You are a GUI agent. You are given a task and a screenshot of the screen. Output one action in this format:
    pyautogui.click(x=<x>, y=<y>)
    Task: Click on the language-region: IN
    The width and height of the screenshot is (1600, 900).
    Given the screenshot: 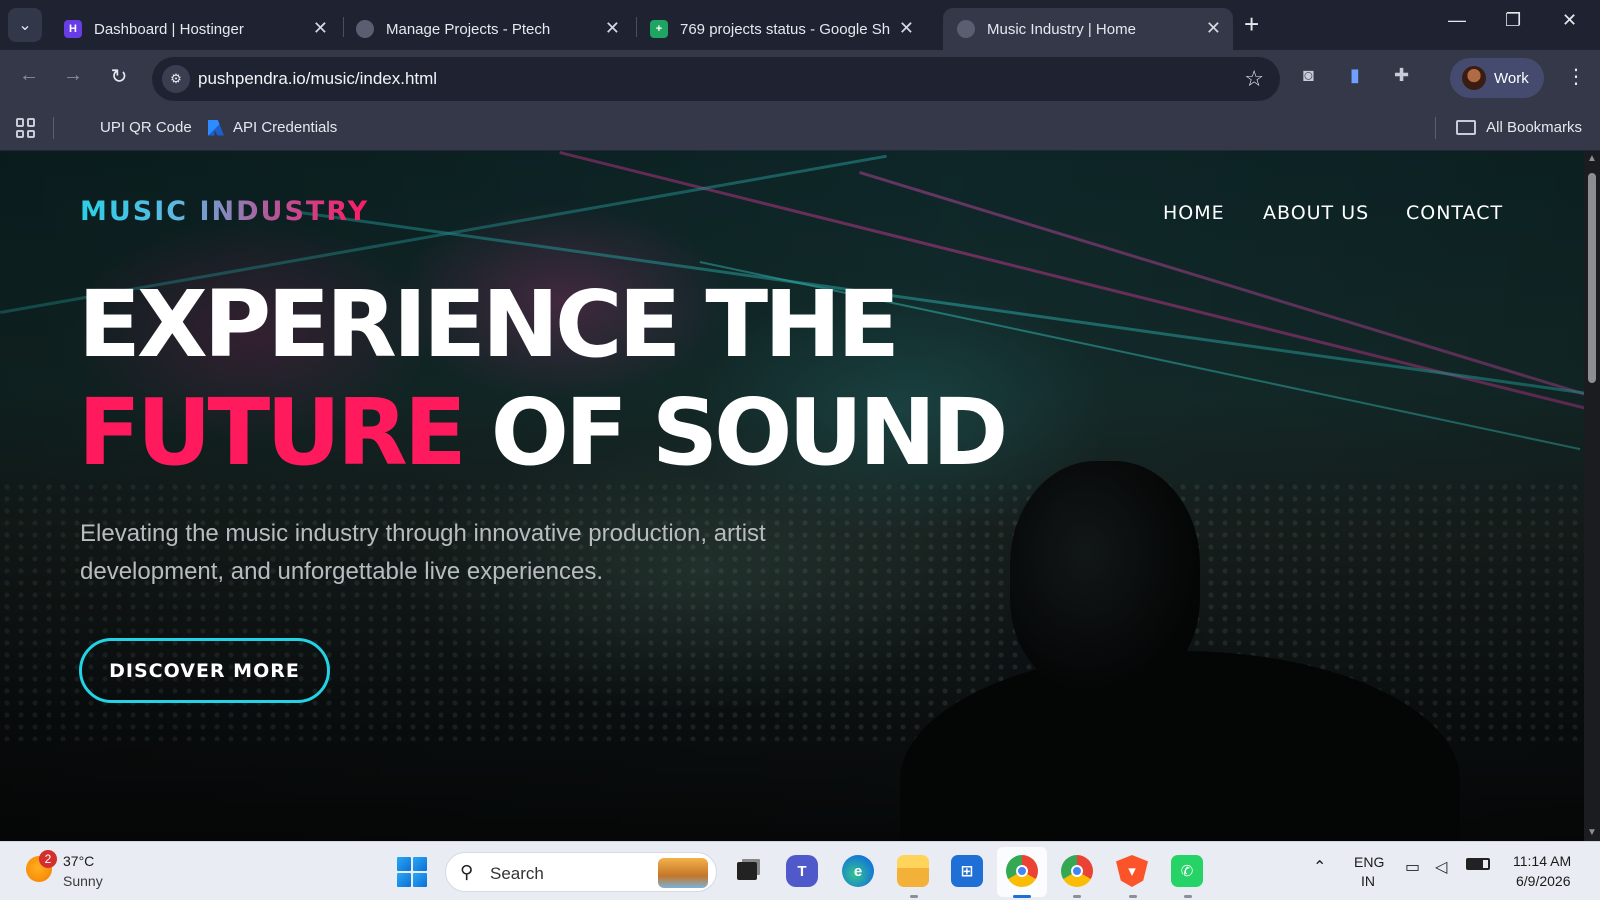 What is the action you would take?
    pyautogui.click(x=1368, y=881)
    